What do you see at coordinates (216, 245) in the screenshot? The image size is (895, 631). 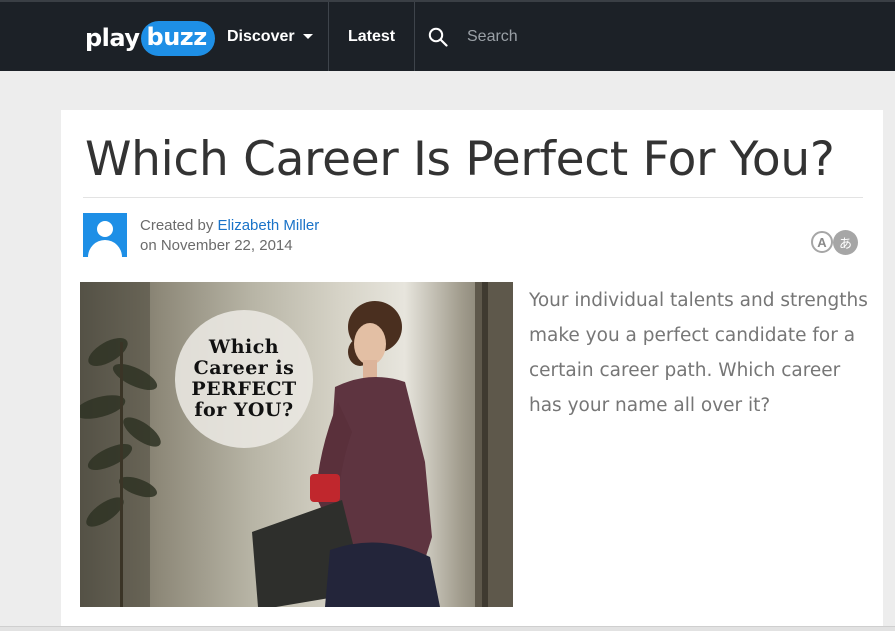 I see `publish-date: on November 22, 2014` at bounding box center [216, 245].